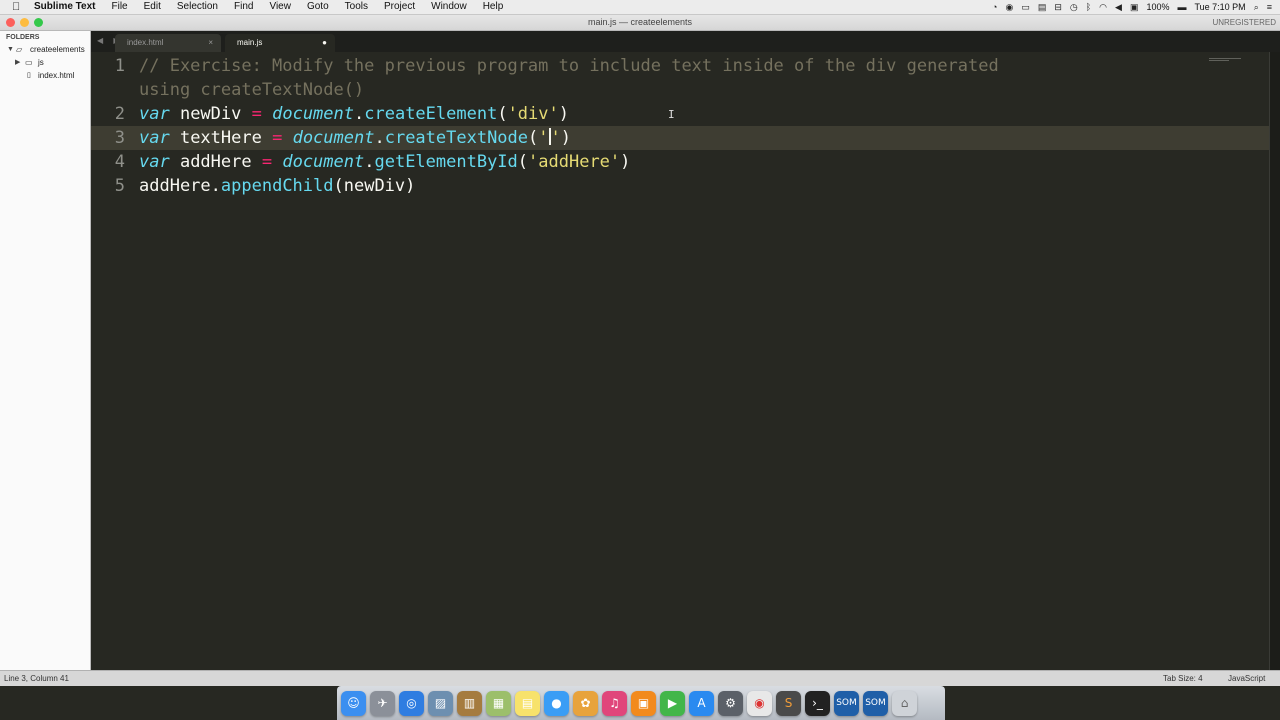  Describe the element at coordinates (41, 62) in the screenshot. I see `sidebar-item-label: js` at that location.